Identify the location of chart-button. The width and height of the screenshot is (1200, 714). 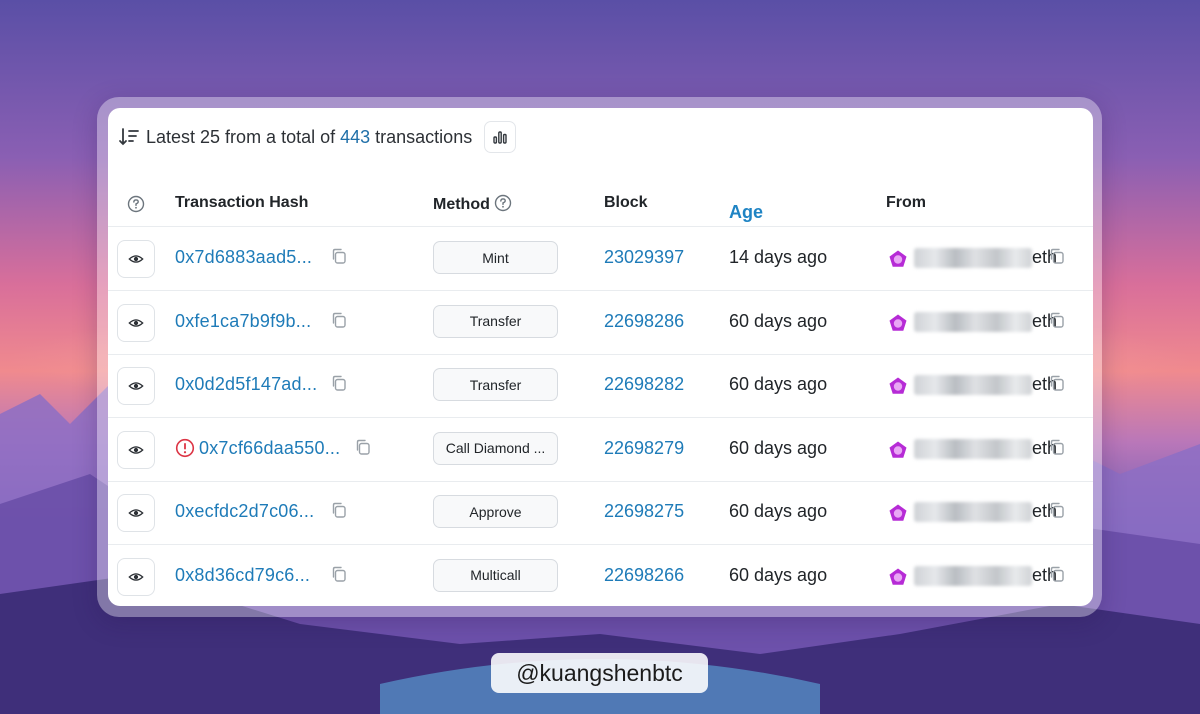
(500, 137).